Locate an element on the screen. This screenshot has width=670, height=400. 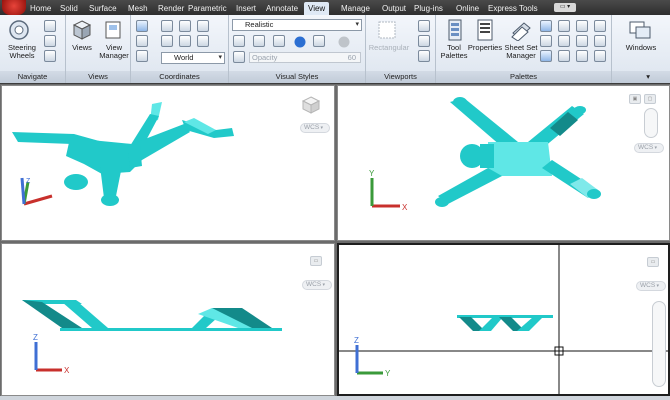
palette-e-icon is located at coordinates (546, 41).